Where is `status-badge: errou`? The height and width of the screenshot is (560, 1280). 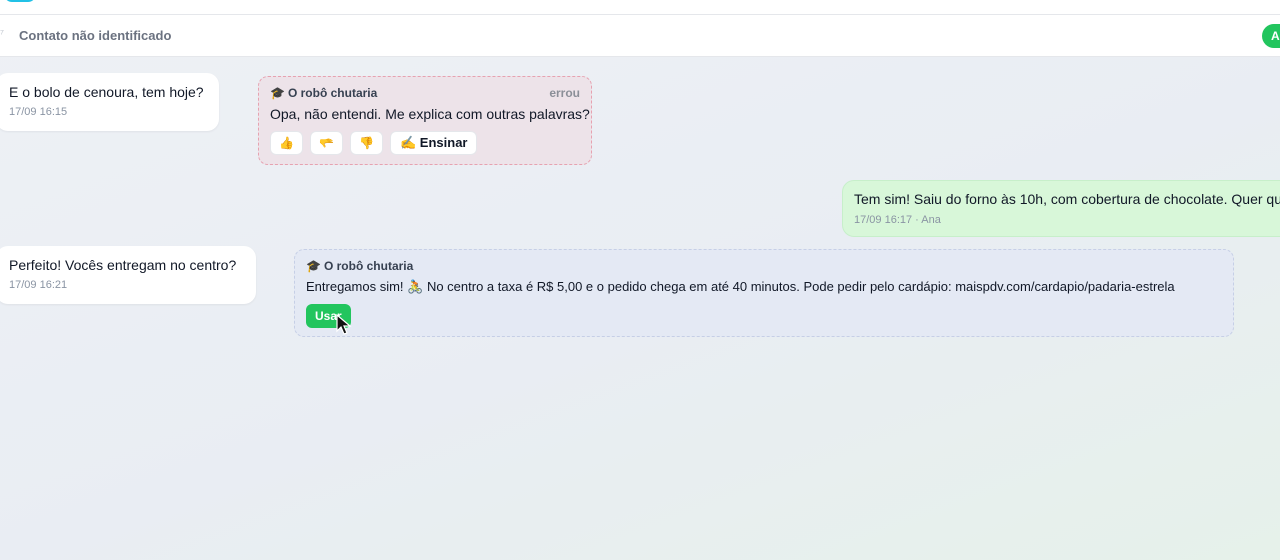
status-badge: errou is located at coordinates (564, 93).